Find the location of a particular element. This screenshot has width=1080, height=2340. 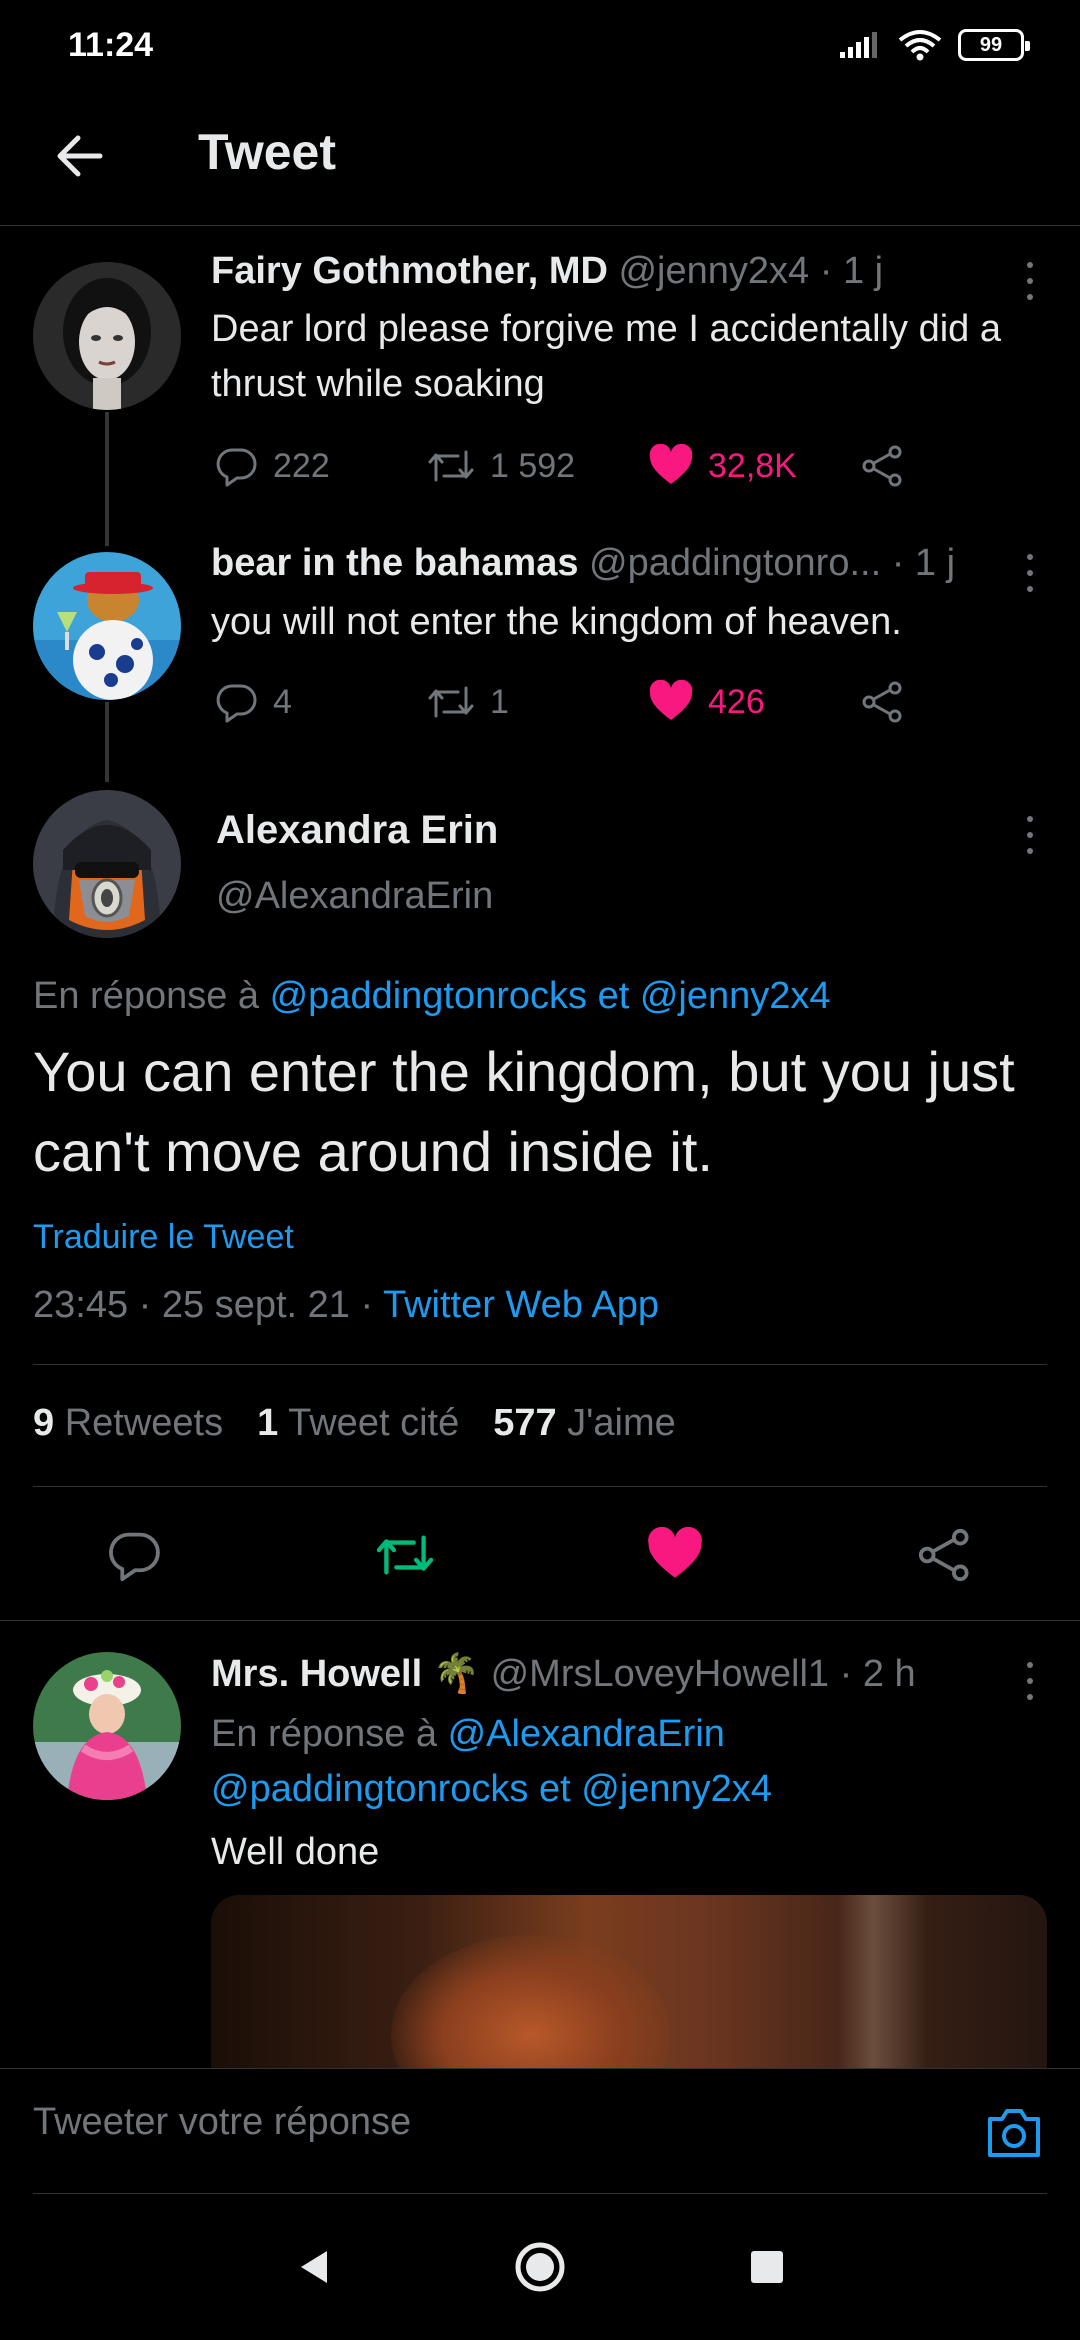

timestamp: 23:45 · 25 sept. 21 · Twitter Web App is located at coordinates (346, 1305).